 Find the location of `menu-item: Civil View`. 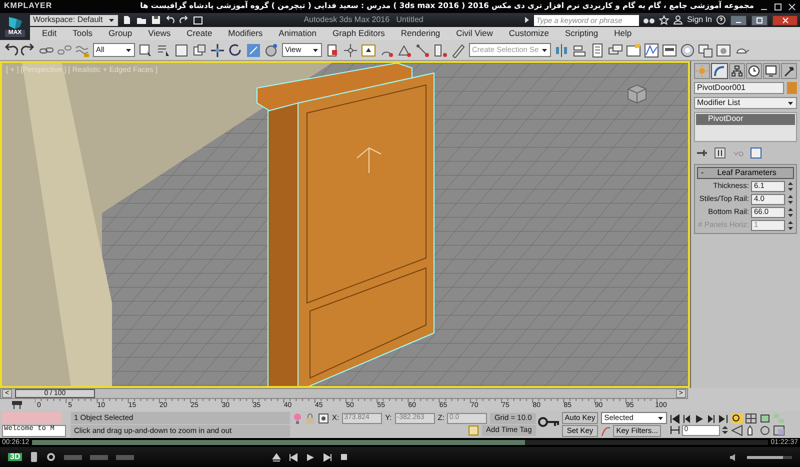

menu-item: Civil View is located at coordinates (474, 33).